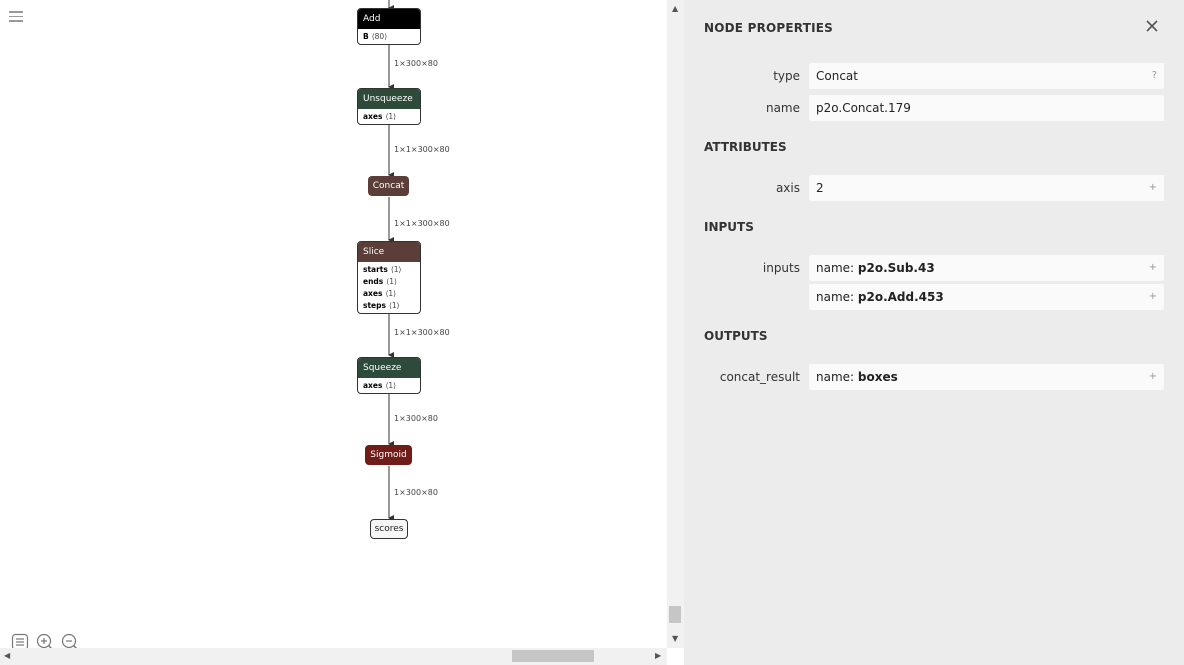 This screenshot has width=1184, height=665. What do you see at coordinates (768, 28) in the screenshot?
I see `panel-title: NODE PROPERTIES` at bounding box center [768, 28].